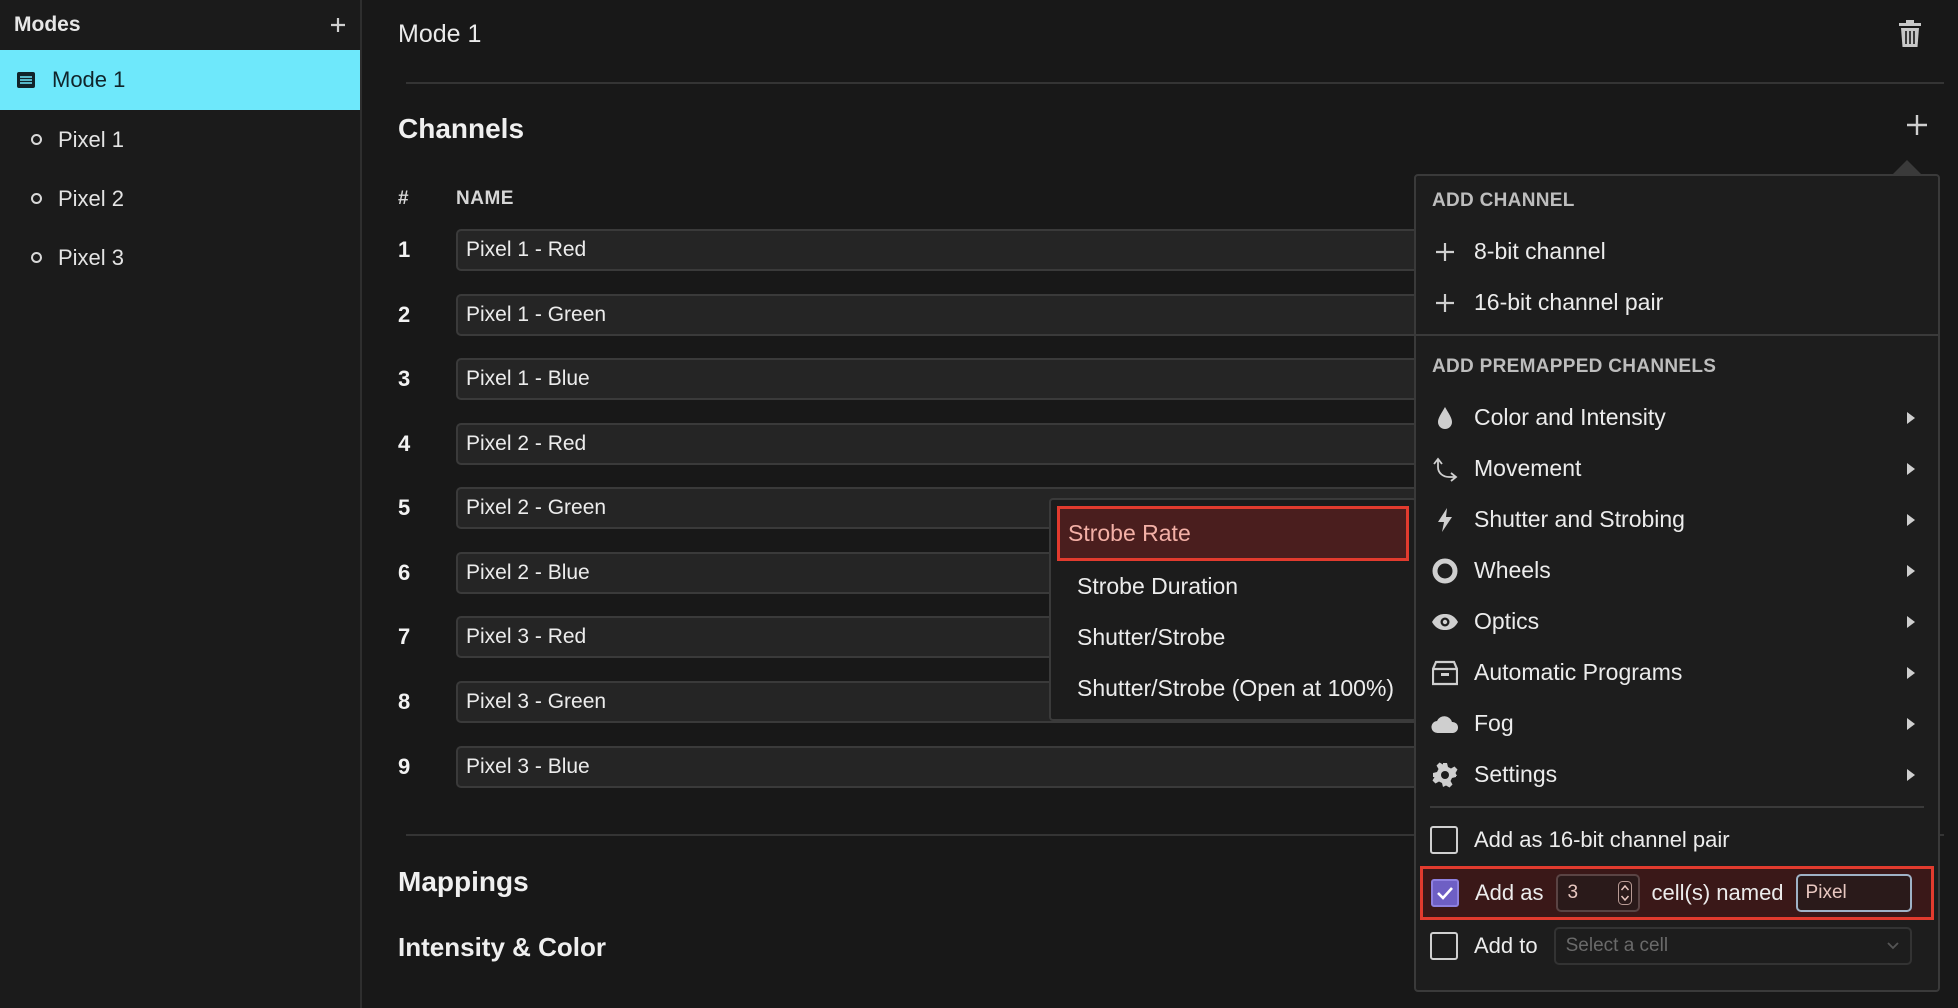 Image resolution: width=1958 pixels, height=1008 pixels. Describe the element at coordinates (1573, 892) in the screenshot. I see `cell-count-value: 3` at that location.